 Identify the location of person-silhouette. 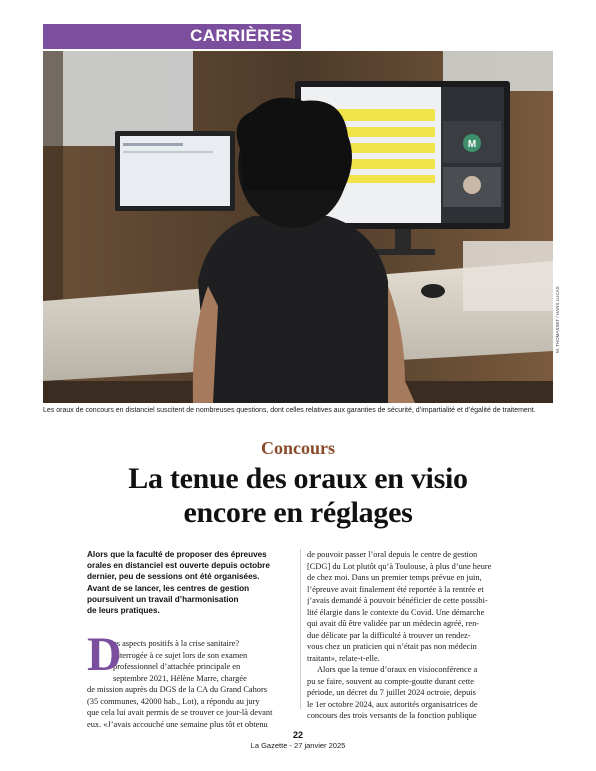
(293, 309).